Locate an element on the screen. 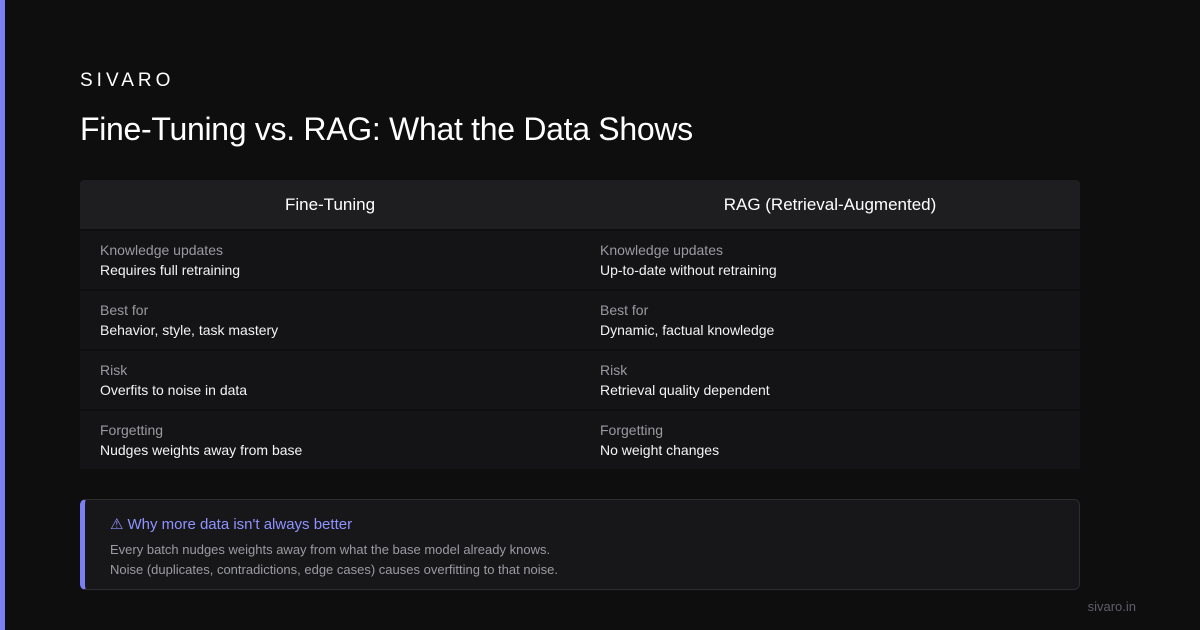 The height and width of the screenshot is (630, 1200). table-row: Best for Dynamic, factual knowledge is located at coordinates (830, 320).